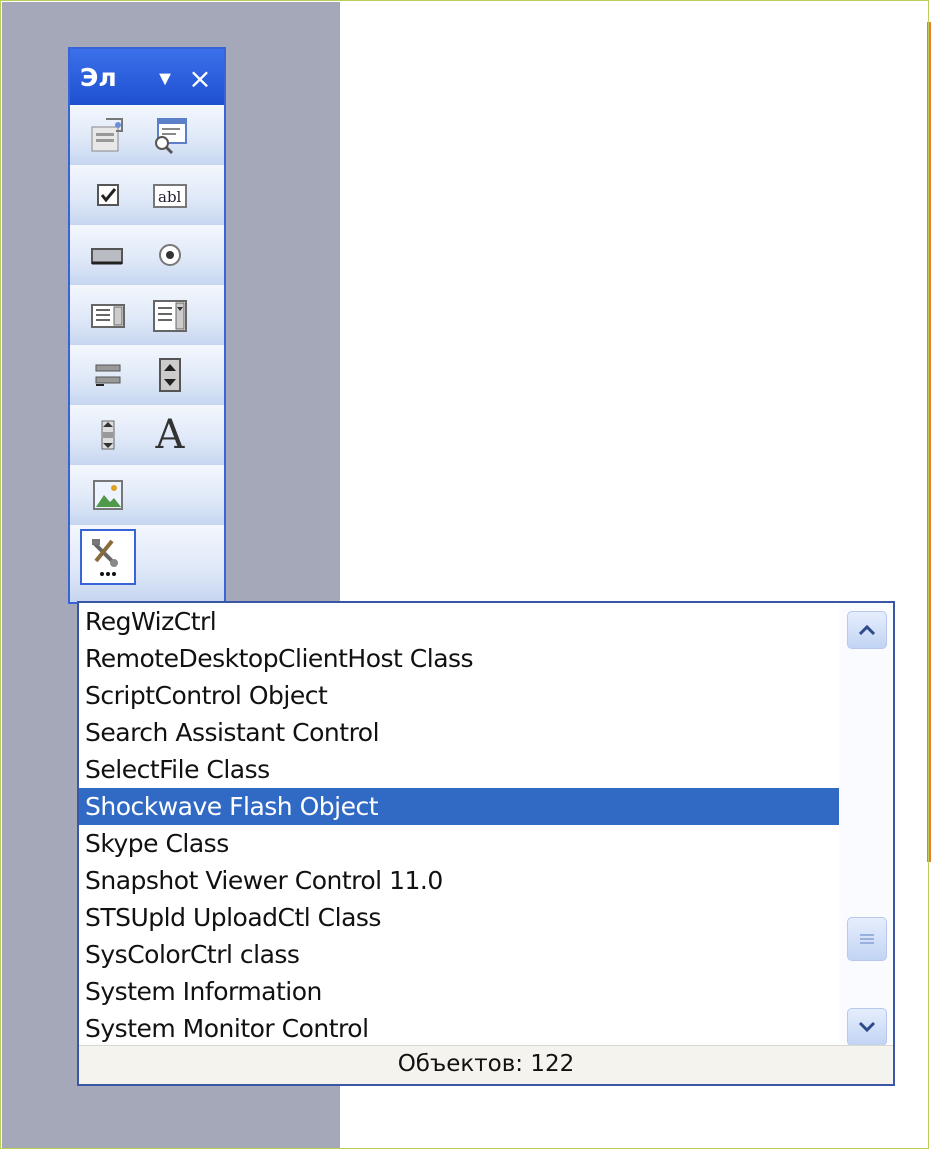 The height and width of the screenshot is (1151, 931). I want to click on grip-icon, so click(867, 939).